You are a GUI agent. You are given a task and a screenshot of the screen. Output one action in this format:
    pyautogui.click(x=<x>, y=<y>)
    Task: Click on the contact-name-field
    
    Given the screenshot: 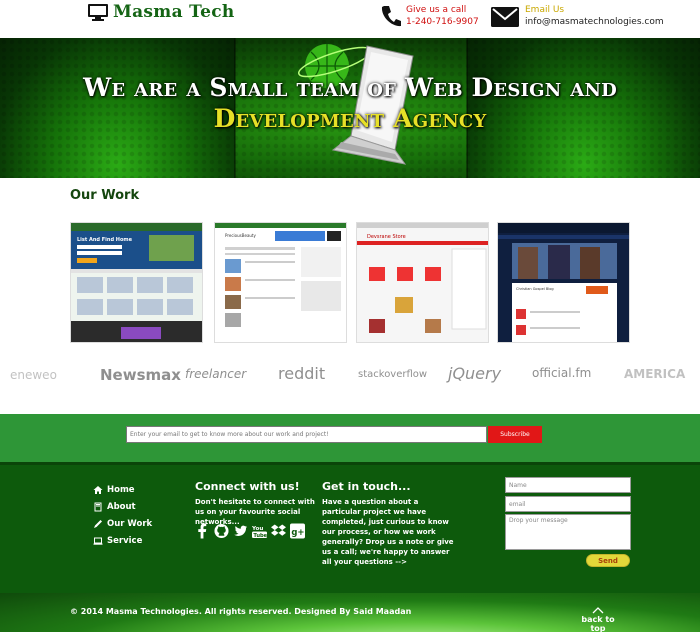 What is the action you would take?
    pyautogui.click(x=568, y=485)
    